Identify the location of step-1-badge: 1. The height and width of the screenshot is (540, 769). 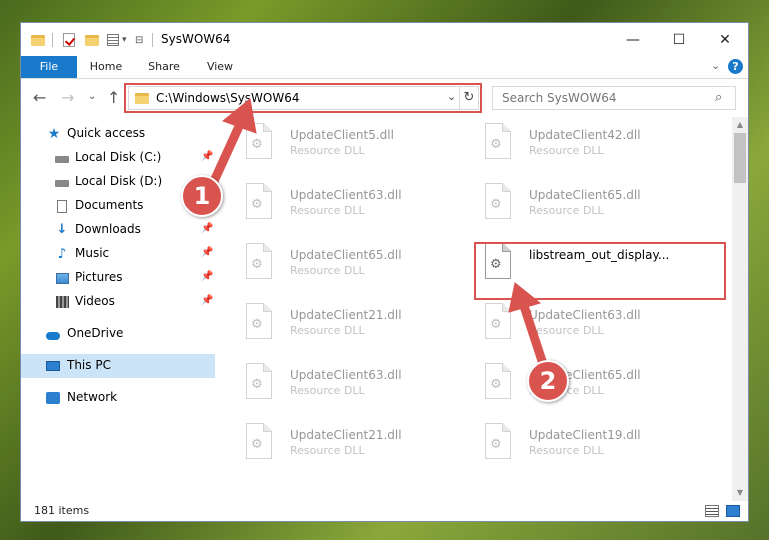
(202, 196).